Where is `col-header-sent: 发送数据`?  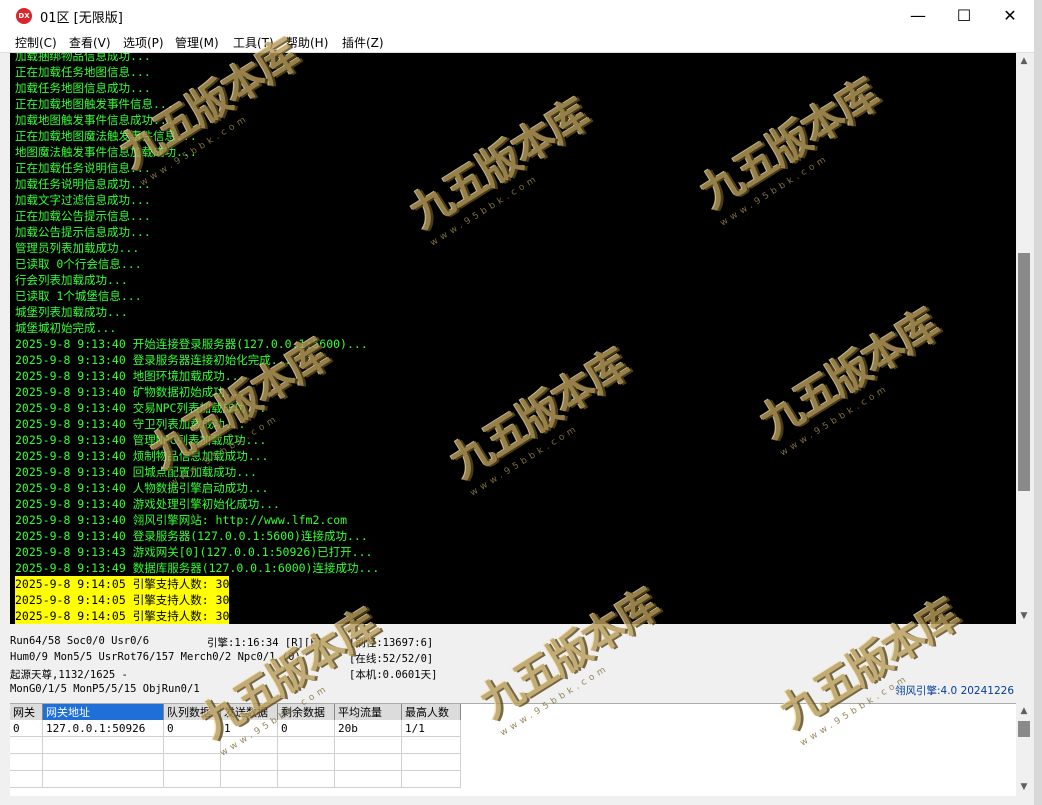
col-header-sent: 发送数据 is located at coordinates (249, 712).